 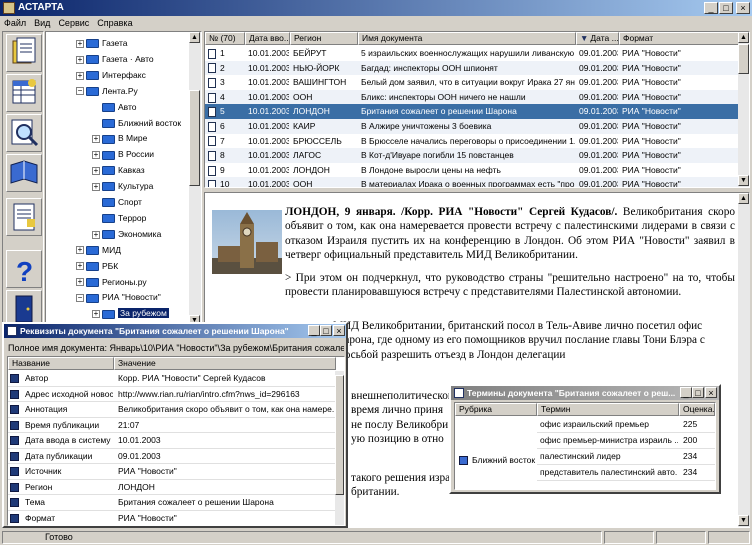 What do you see at coordinates (24, 269) in the screenshot?
I see `help-button: ?` at bounding box center [24, 269].